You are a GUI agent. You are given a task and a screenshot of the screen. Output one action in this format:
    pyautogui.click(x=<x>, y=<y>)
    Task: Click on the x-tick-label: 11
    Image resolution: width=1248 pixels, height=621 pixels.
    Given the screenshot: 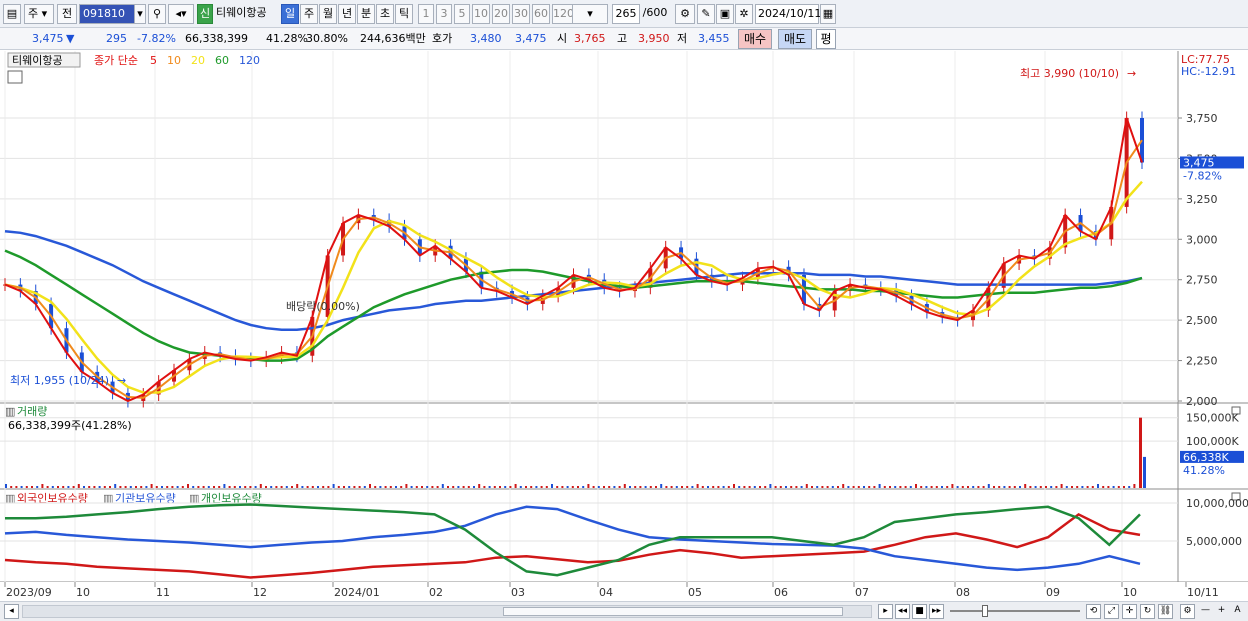 What is the action you would take?
    pyautogui.click(x=163, y=592)
    